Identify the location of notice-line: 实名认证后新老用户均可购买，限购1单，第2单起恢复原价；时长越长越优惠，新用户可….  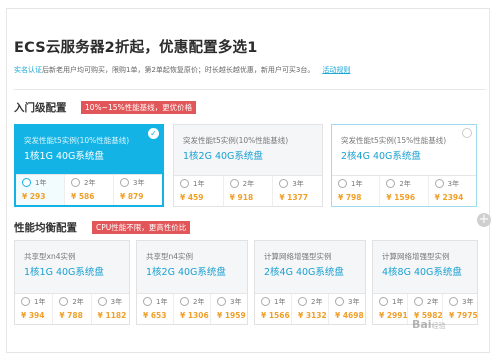
(182, 70).